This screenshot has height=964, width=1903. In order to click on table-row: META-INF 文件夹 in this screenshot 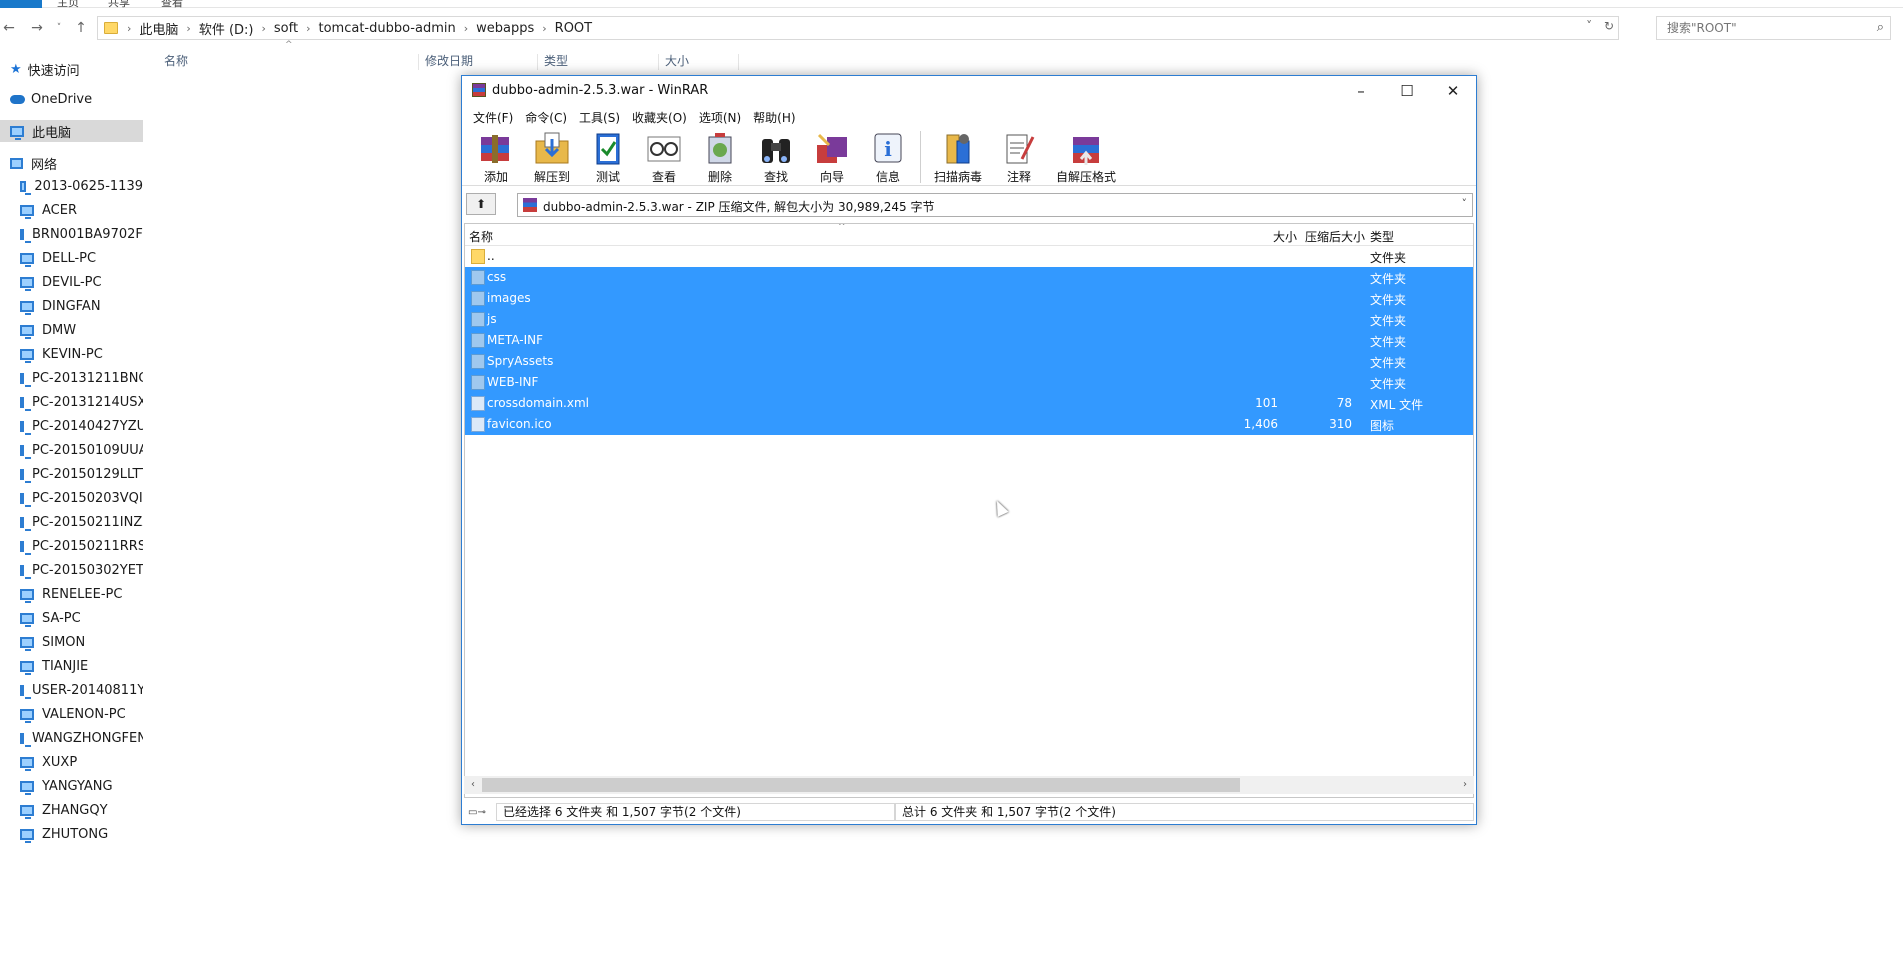, I will do `click(969, 340)`.